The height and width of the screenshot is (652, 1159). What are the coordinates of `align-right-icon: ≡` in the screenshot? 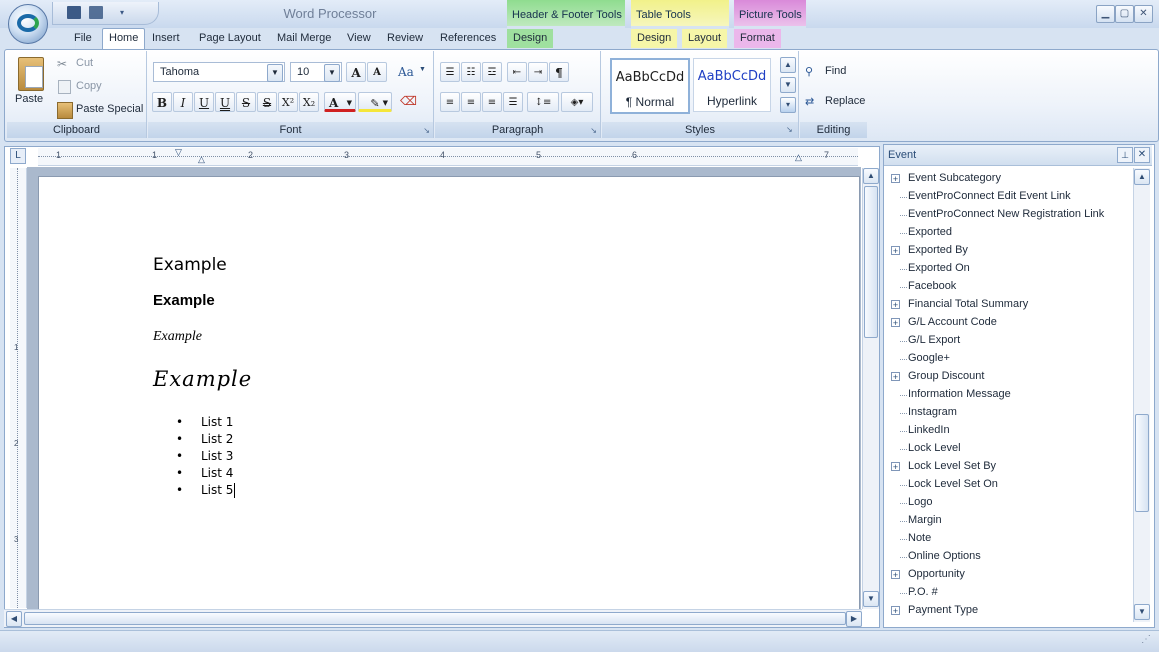 It's located at (492, 102).